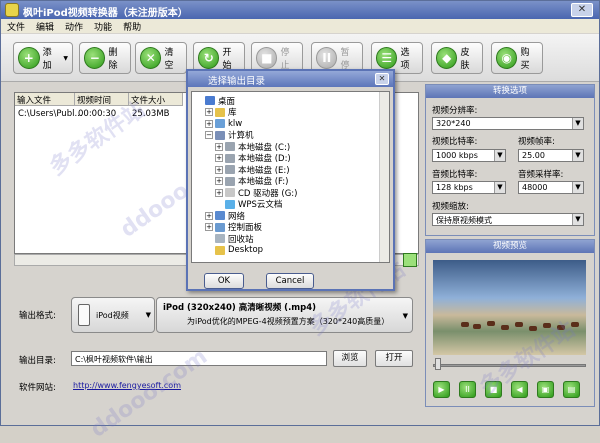  What do you see at coordinates (467, 389) in the screenshot?
I see `pause-preview-button: II` at bounding box center [467, 389].